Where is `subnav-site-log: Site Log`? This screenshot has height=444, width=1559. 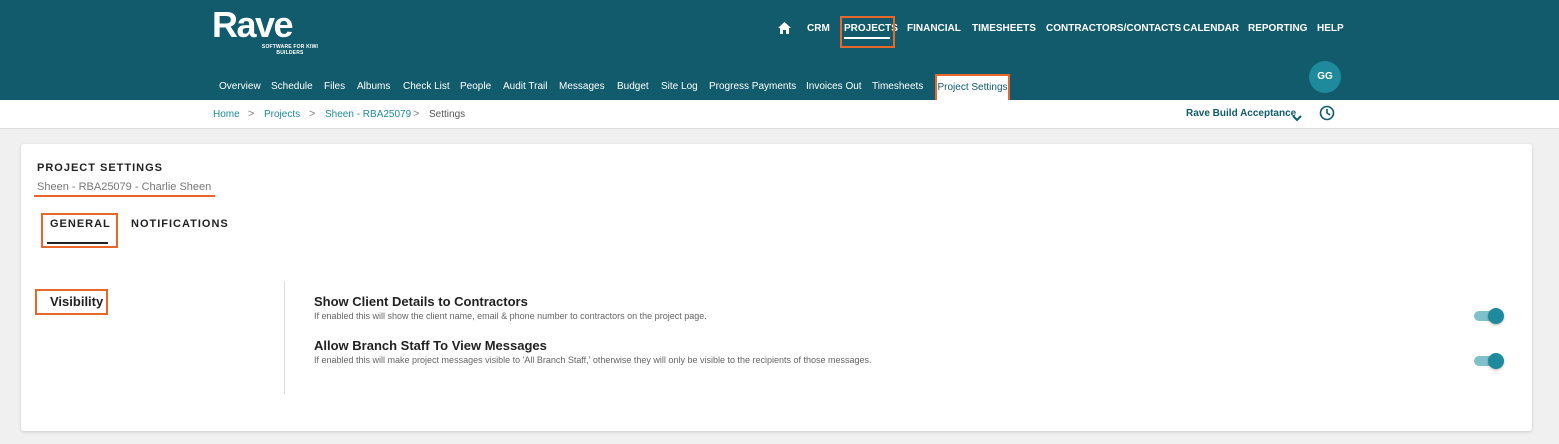
subnav-site-log: Site Log is located at coordinates (679, 87).